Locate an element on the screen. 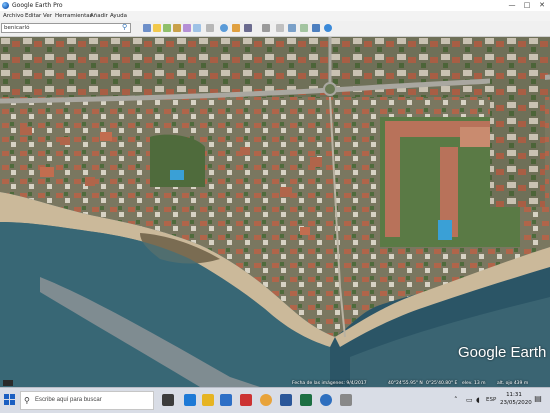 Image resolution: width=550 pixels, height=413 pixels. tray-chevron-icon: ˄ is located at coordinates (456, 400).